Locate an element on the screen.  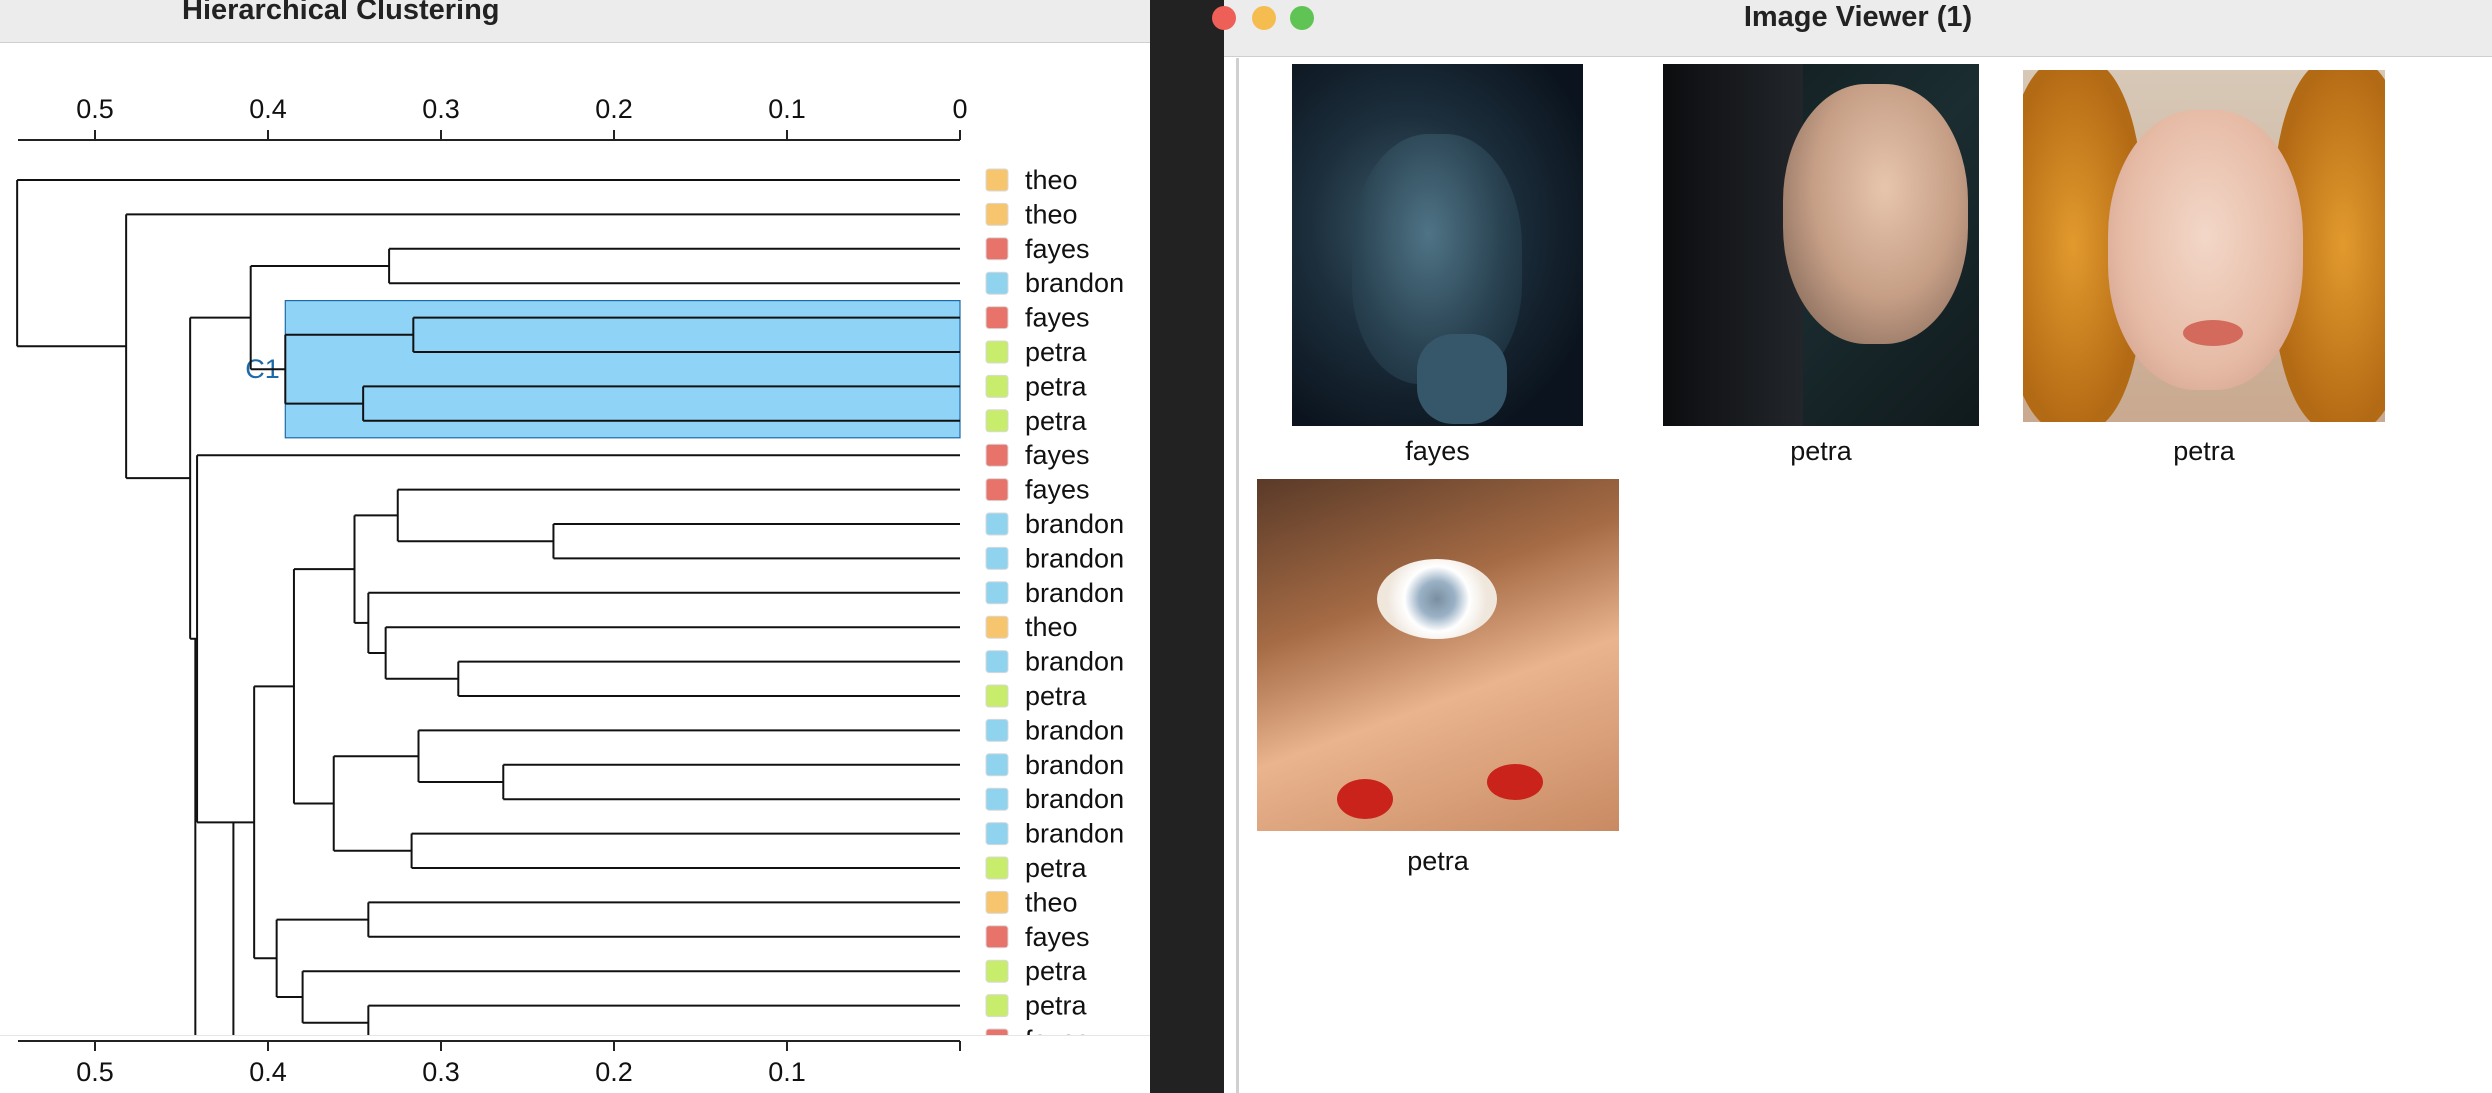
hair-shape is located at coordinates (1733, 245).